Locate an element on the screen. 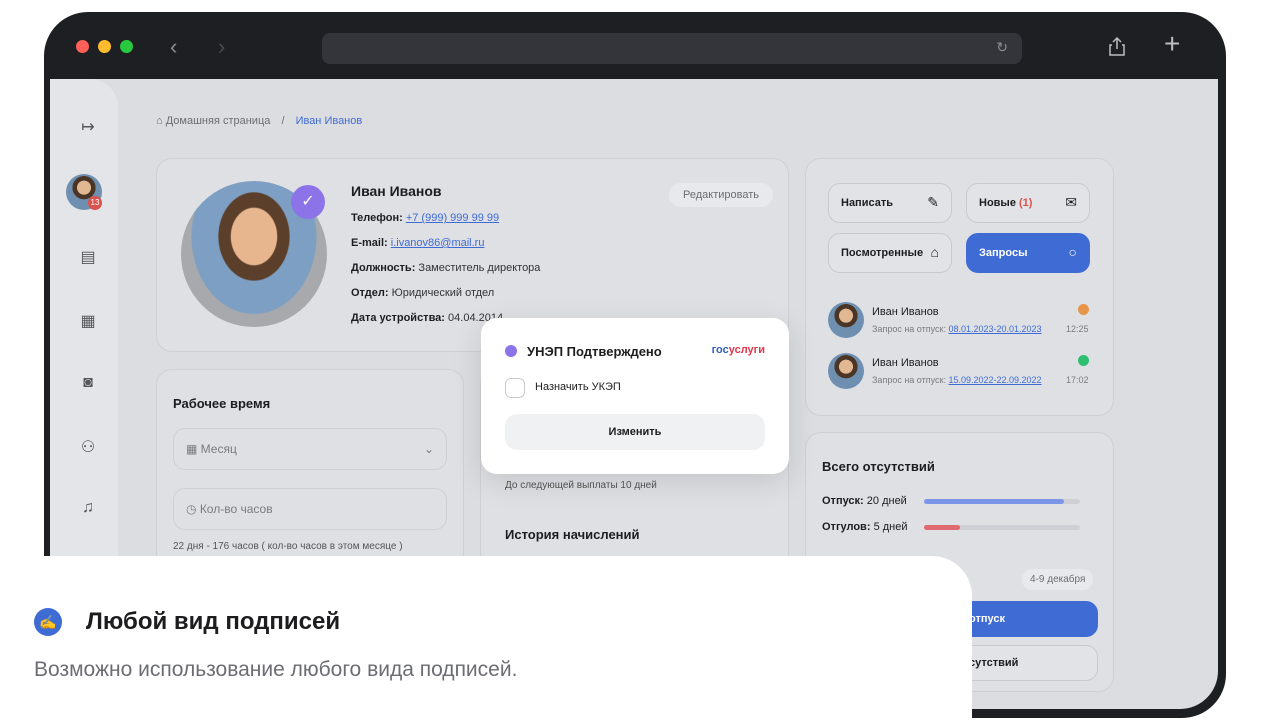 The image size is (1264, 724). signature-icon: ✍ is located at coordinates (48, 622).